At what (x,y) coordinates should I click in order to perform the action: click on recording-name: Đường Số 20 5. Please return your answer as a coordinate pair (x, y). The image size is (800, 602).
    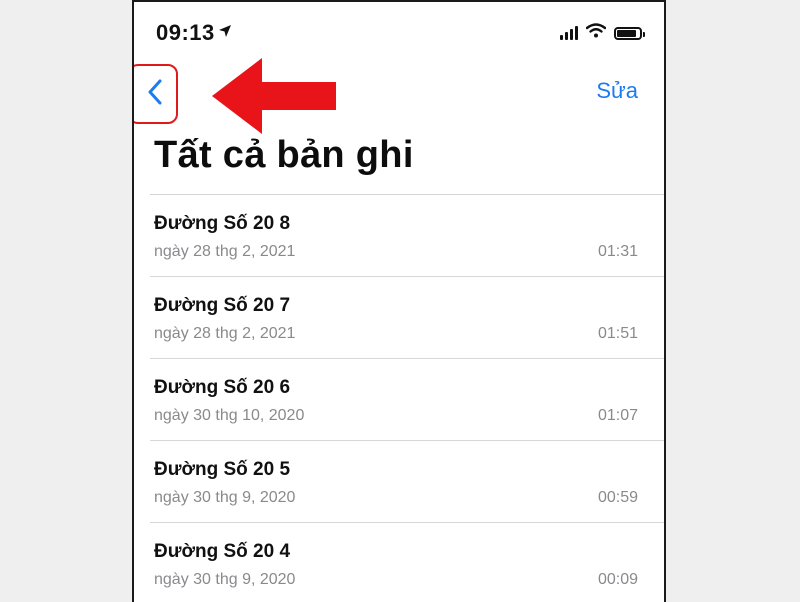
    Looking at the image, I should click on (222, 469).